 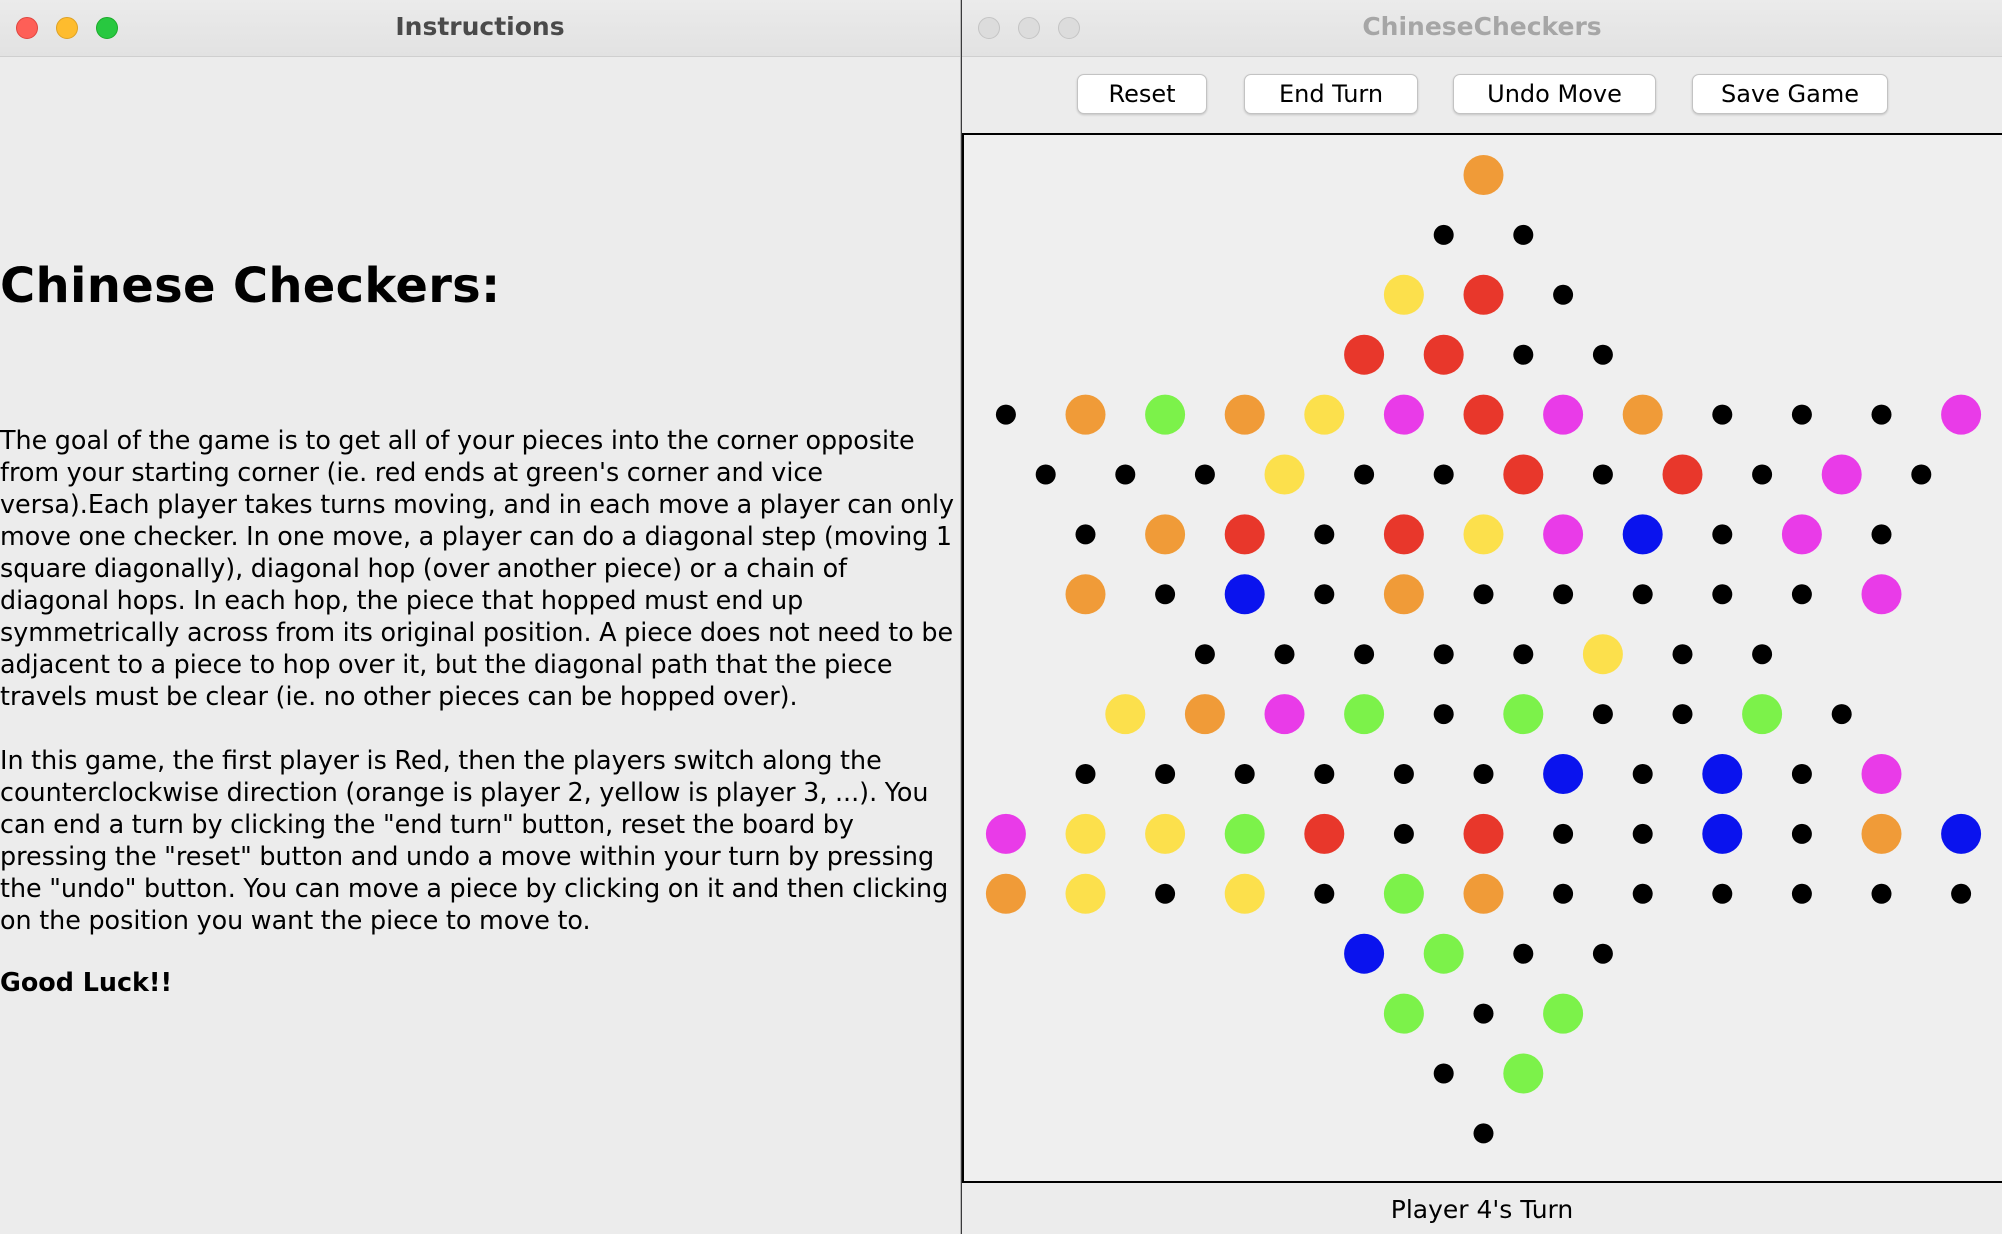 What do you see at coordinates (1554, 94) in the screenshot?
I see `undo-move-button: Undo Move` at bounding box center [1554, 94].